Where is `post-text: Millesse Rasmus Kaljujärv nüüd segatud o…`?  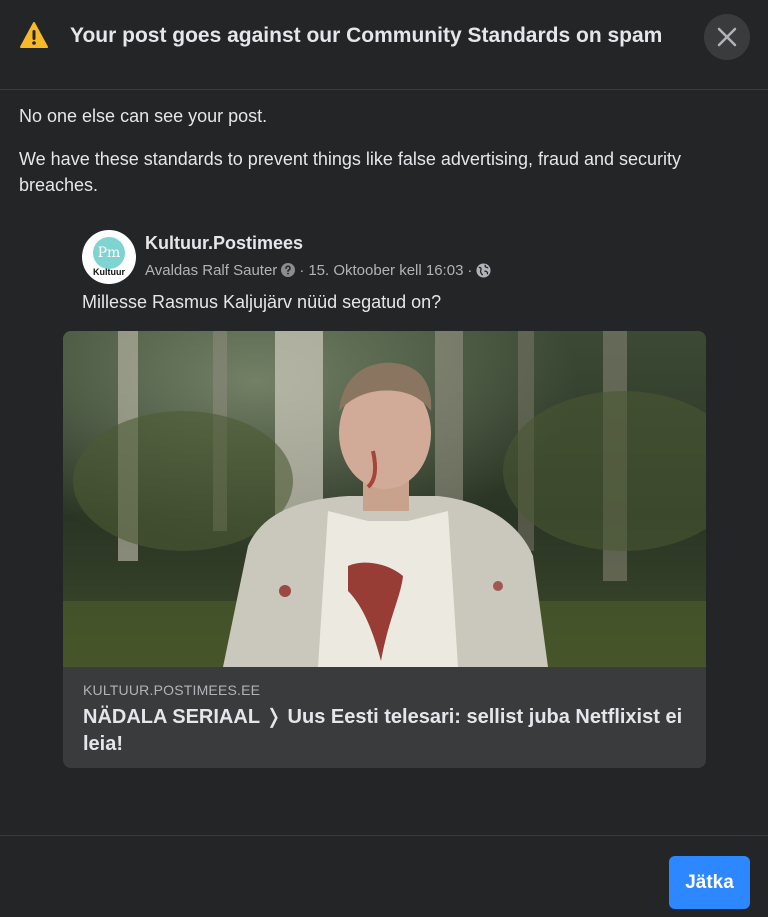
post-text: Millesse Rasmus Kaljujärv nüüd segatud o… is located at coordinates (262, 302).